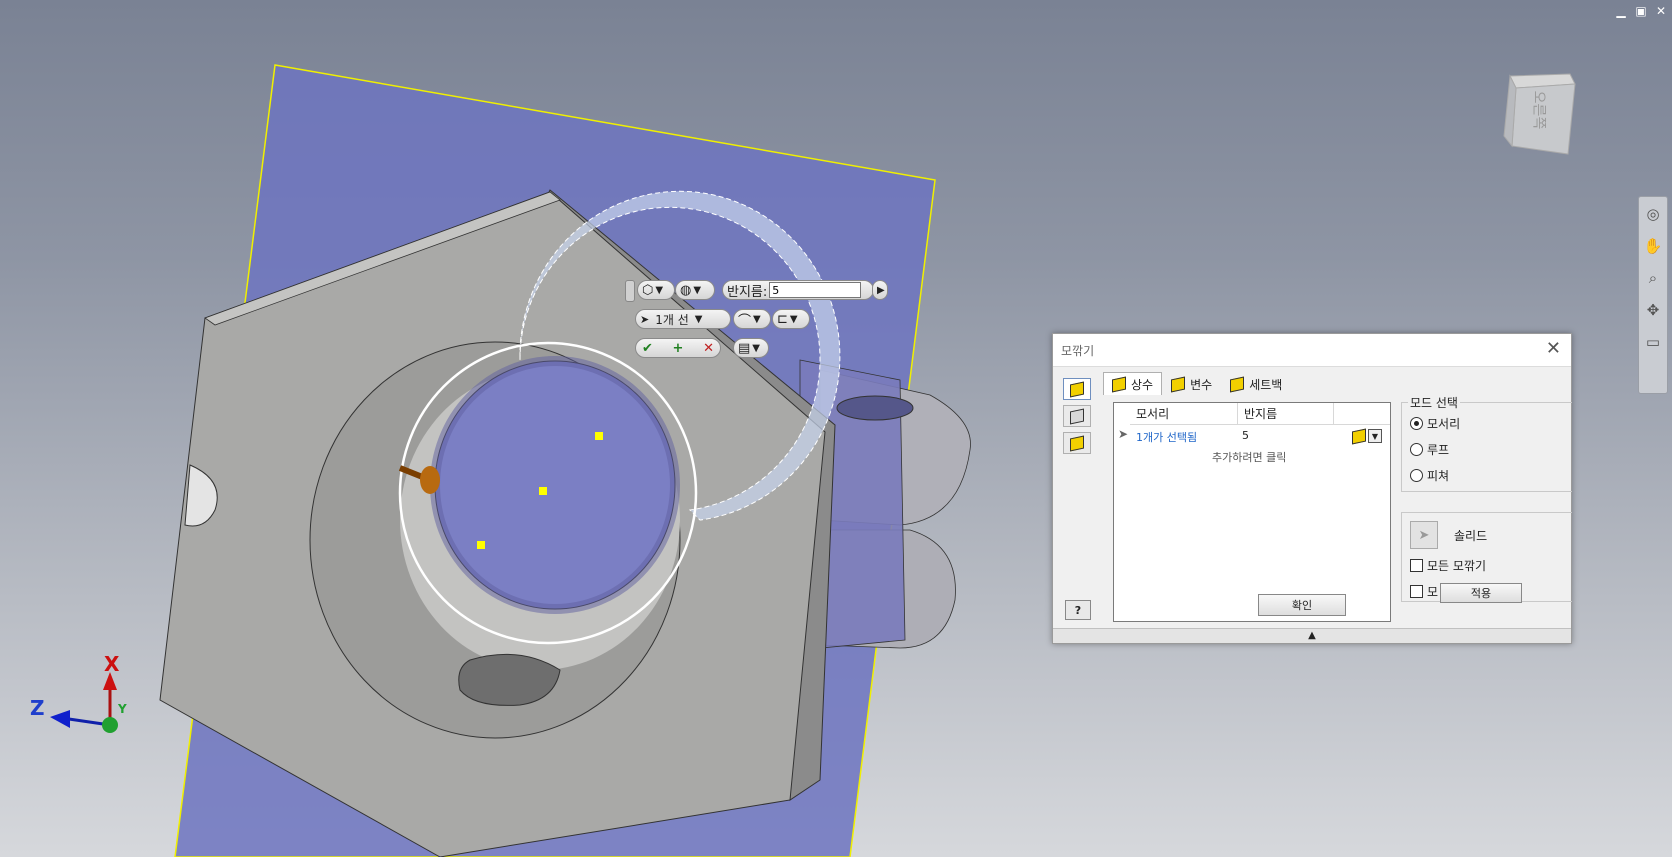 This screenshot has width=1672, height=857. I want to click on radius-field-group: 반지름:, so click(798, 290).